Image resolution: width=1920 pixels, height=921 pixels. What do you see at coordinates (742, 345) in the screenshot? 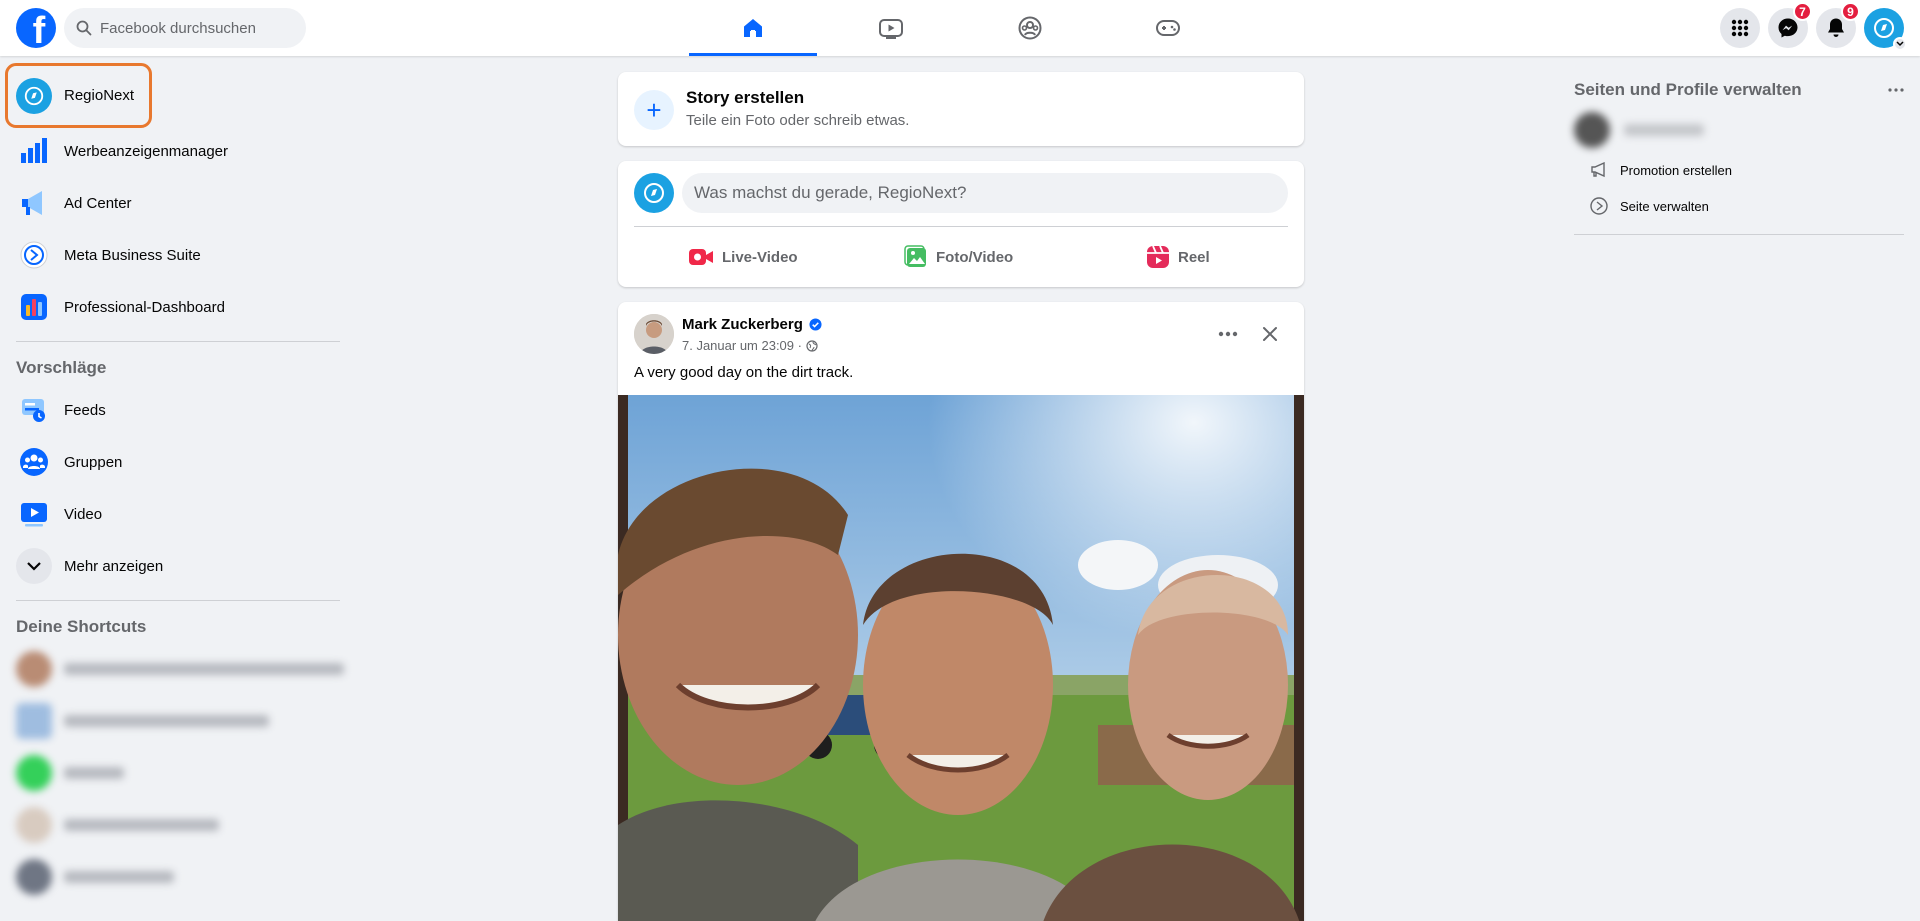
I see `post-timestamp: 7. Januar um 23:09 ·` at bounding box center [742, 345].